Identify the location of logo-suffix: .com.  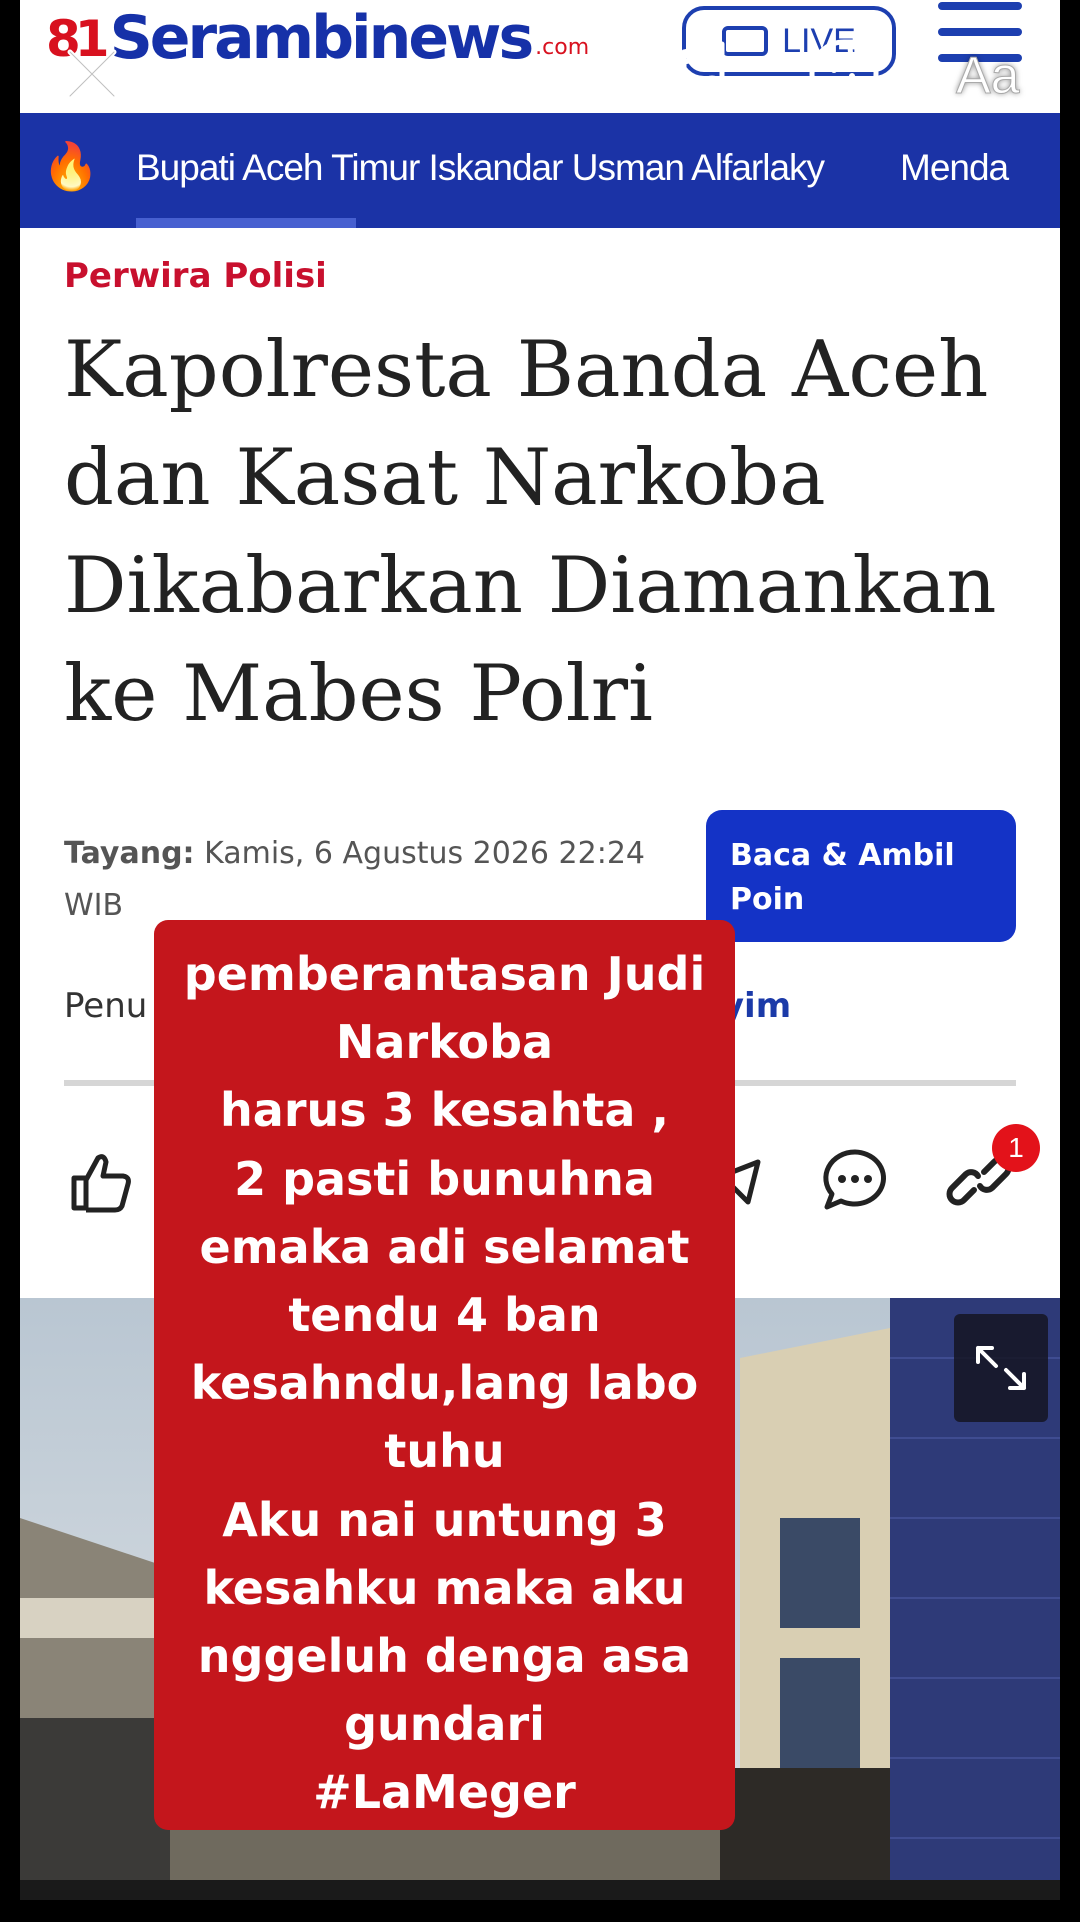
(562, 47).